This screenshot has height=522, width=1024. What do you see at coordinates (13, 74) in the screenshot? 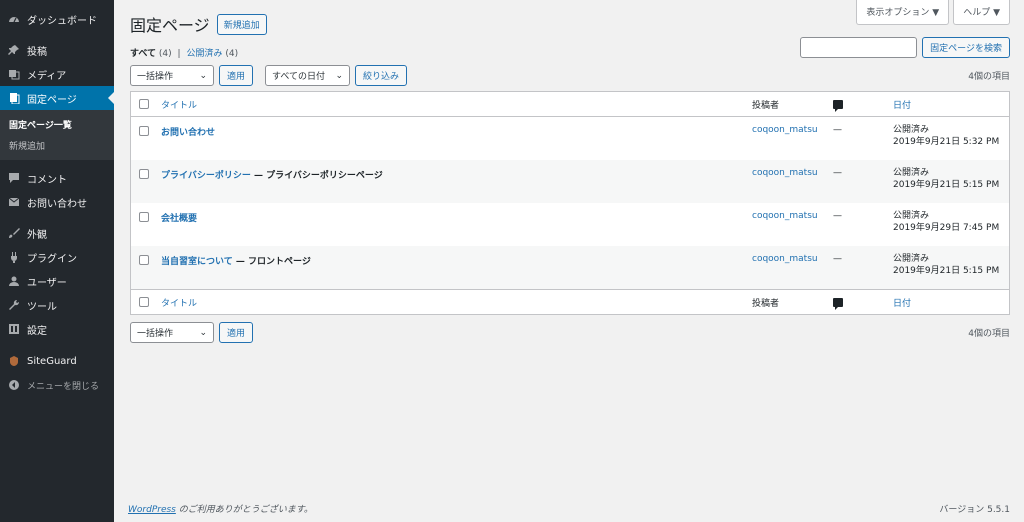
I see `media-icon` at bounding box center [13, 74].